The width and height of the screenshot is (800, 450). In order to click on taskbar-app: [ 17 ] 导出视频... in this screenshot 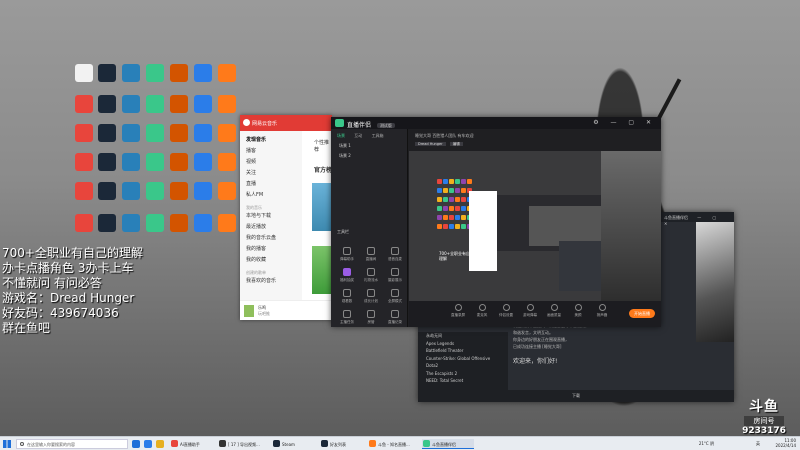, I will do `click(243, 444)`.